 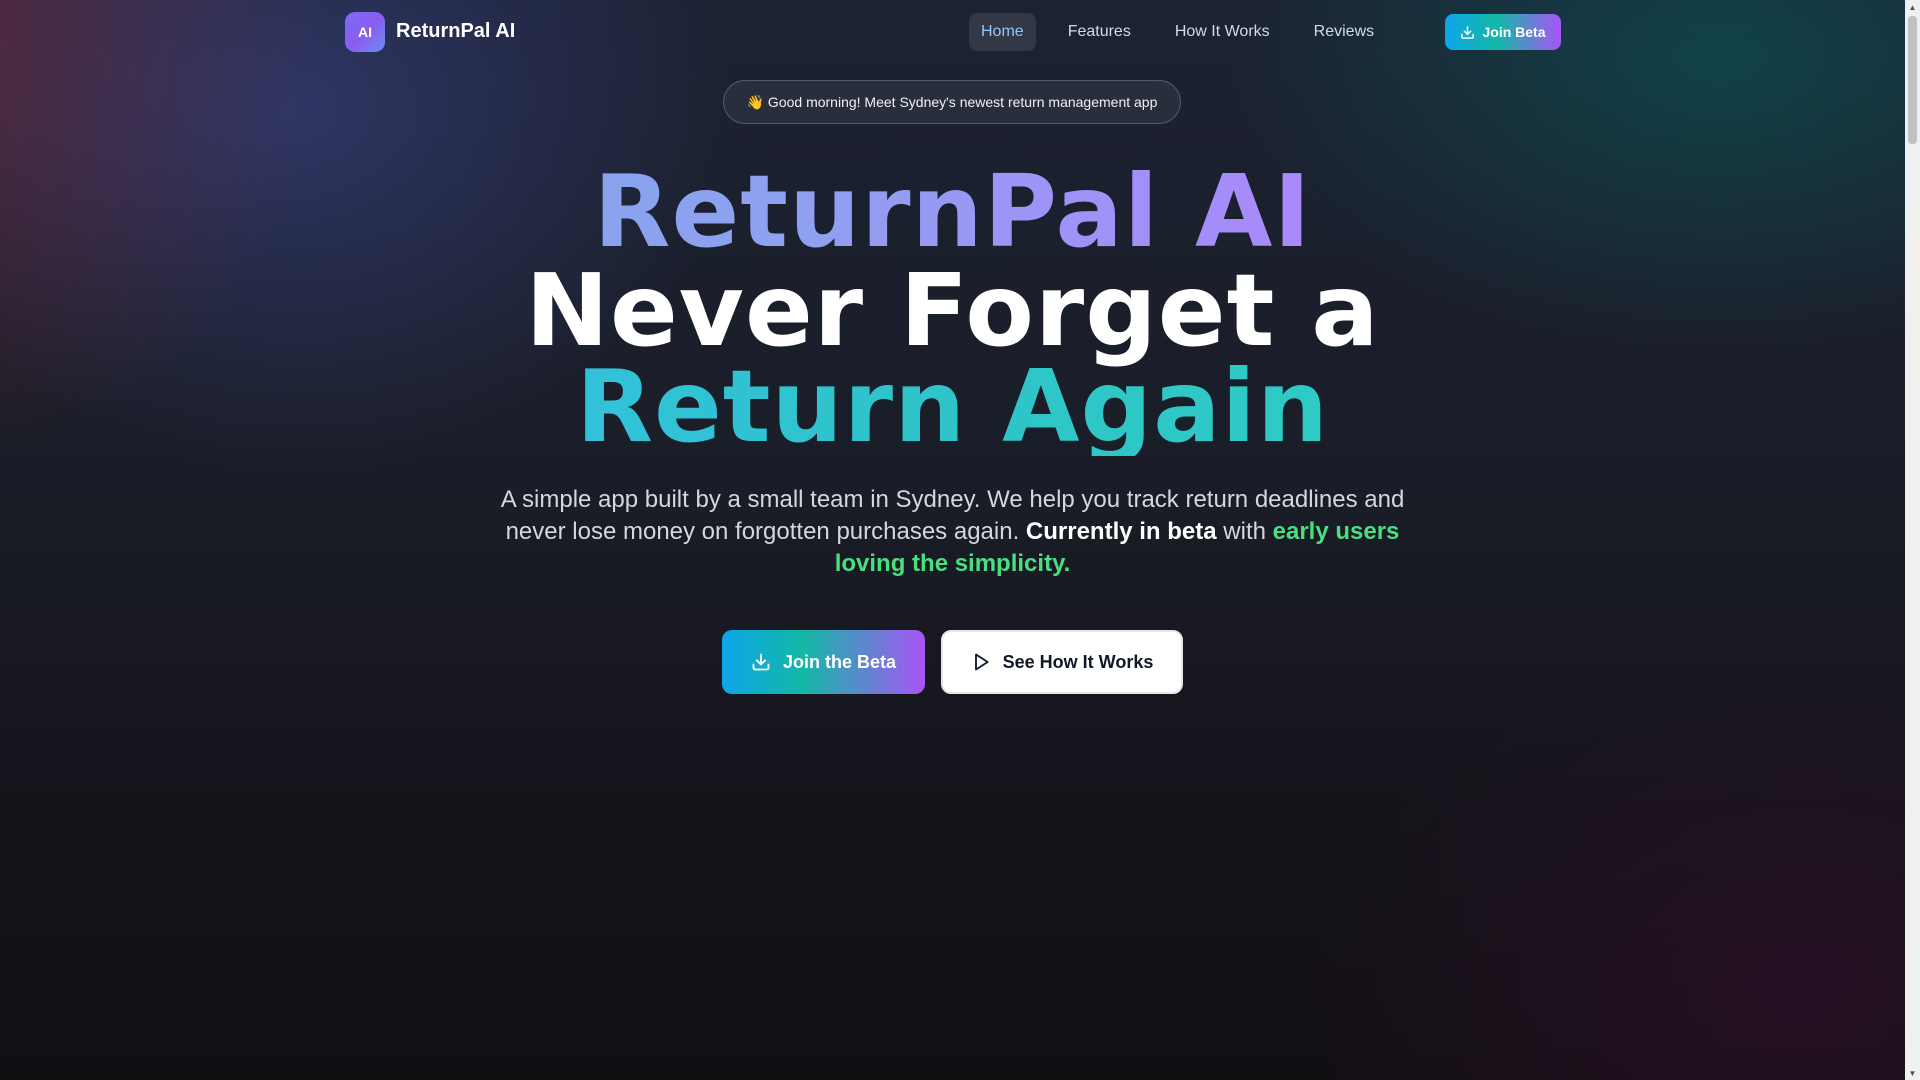 What do you see at coordinates (1912, 1073) in the screenshot?
I see `scroll-down-arrow-icon: ▼` at bounding box center [1912, 1073].